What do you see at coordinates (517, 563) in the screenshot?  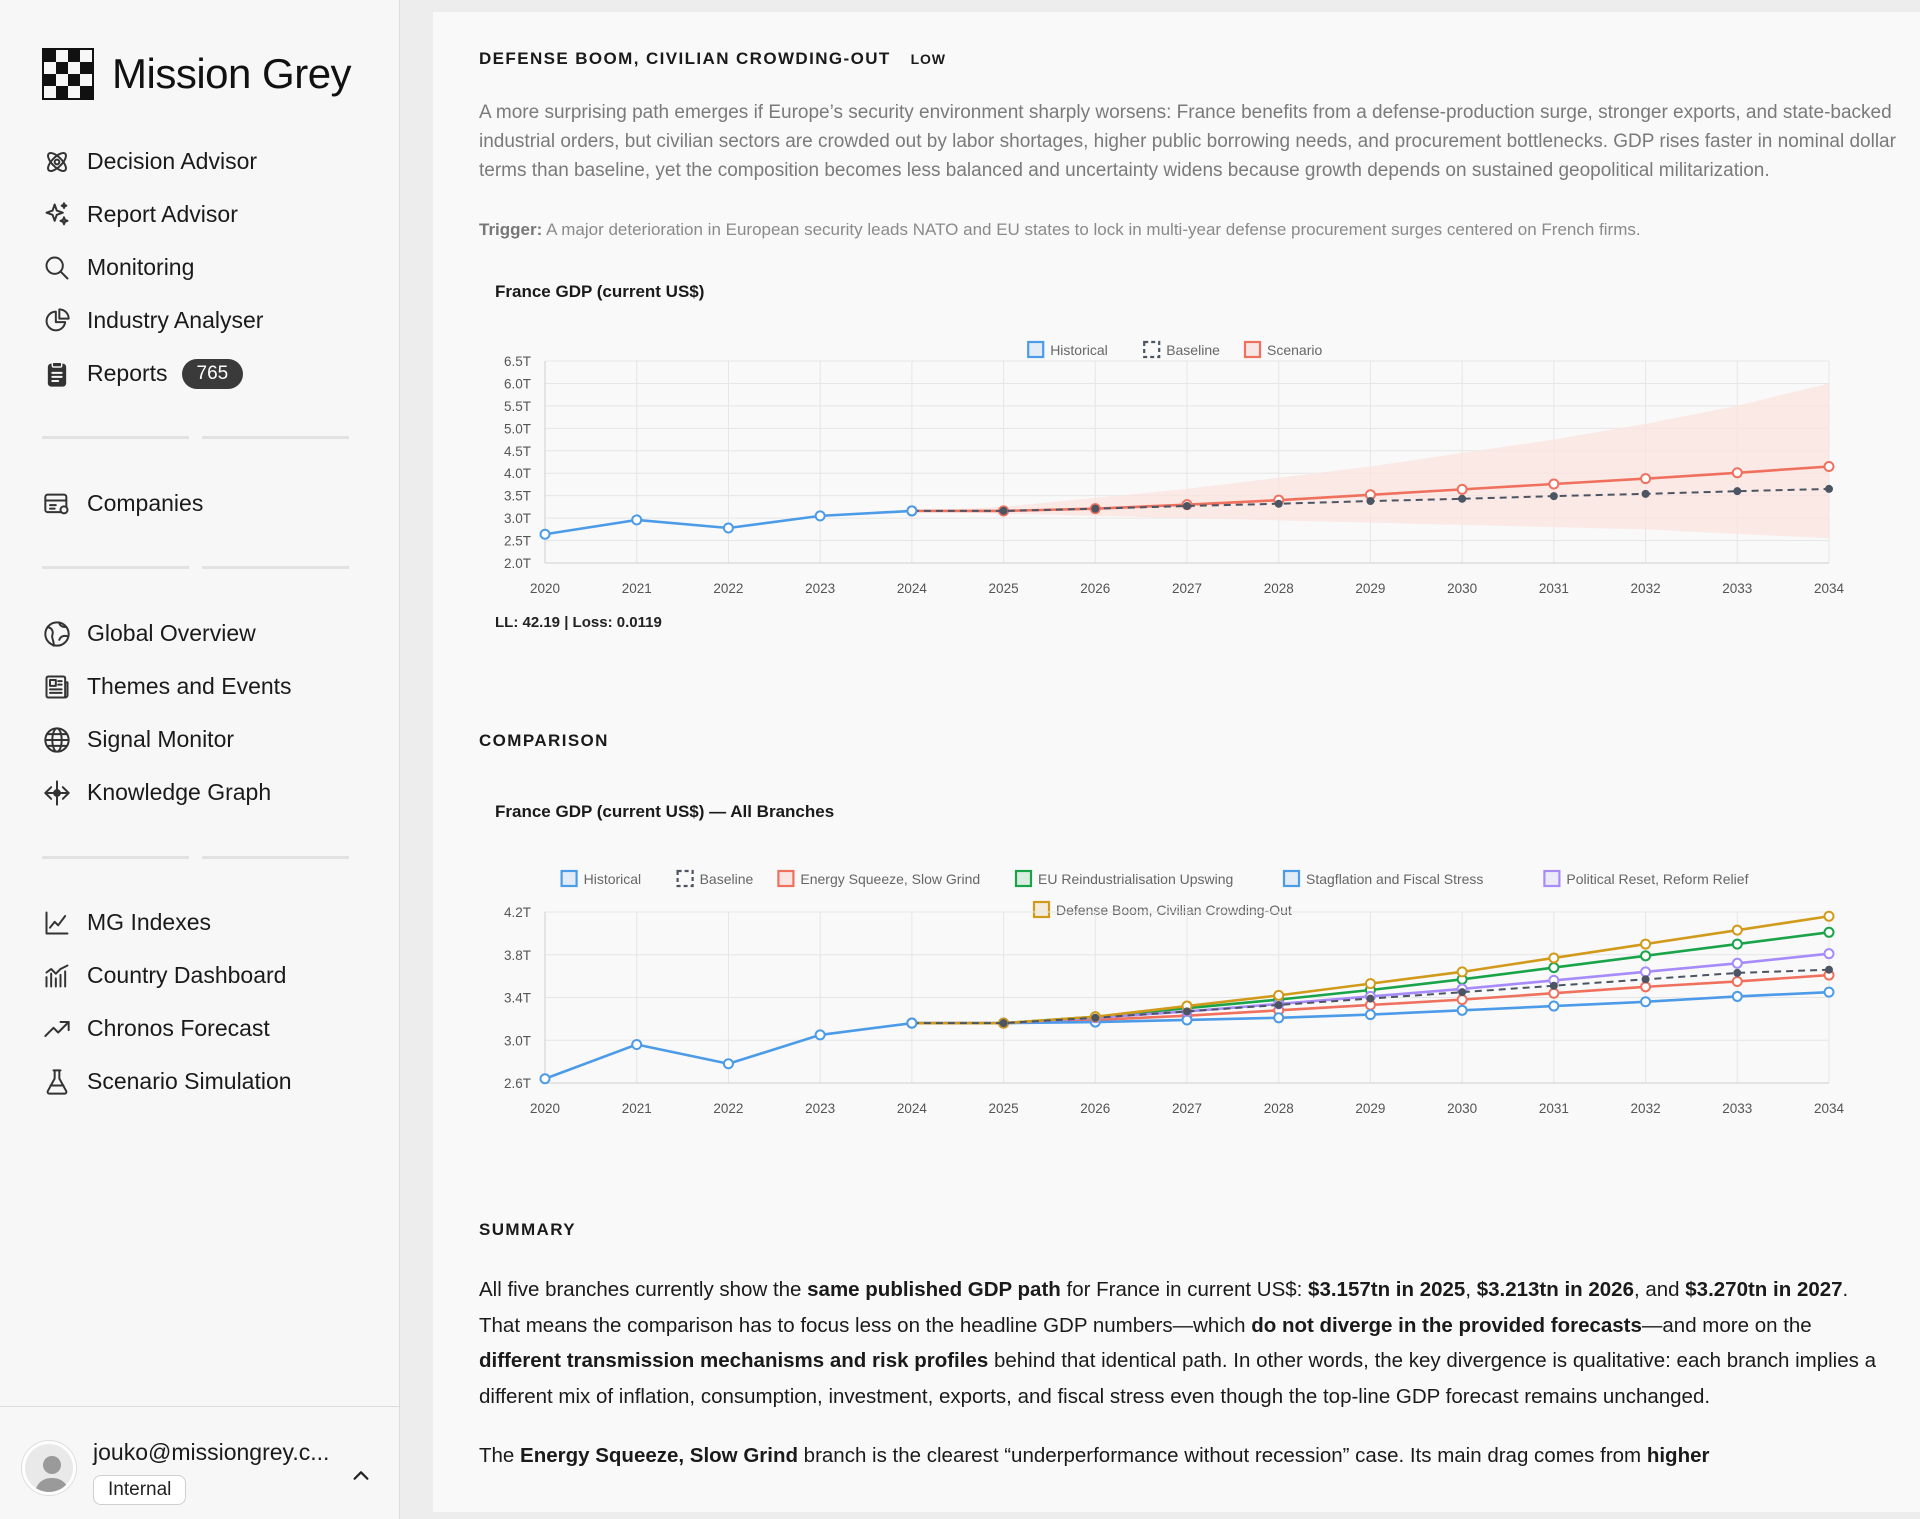 I see `y-tick-label: 2.0T` at bounding box center [517, 563].